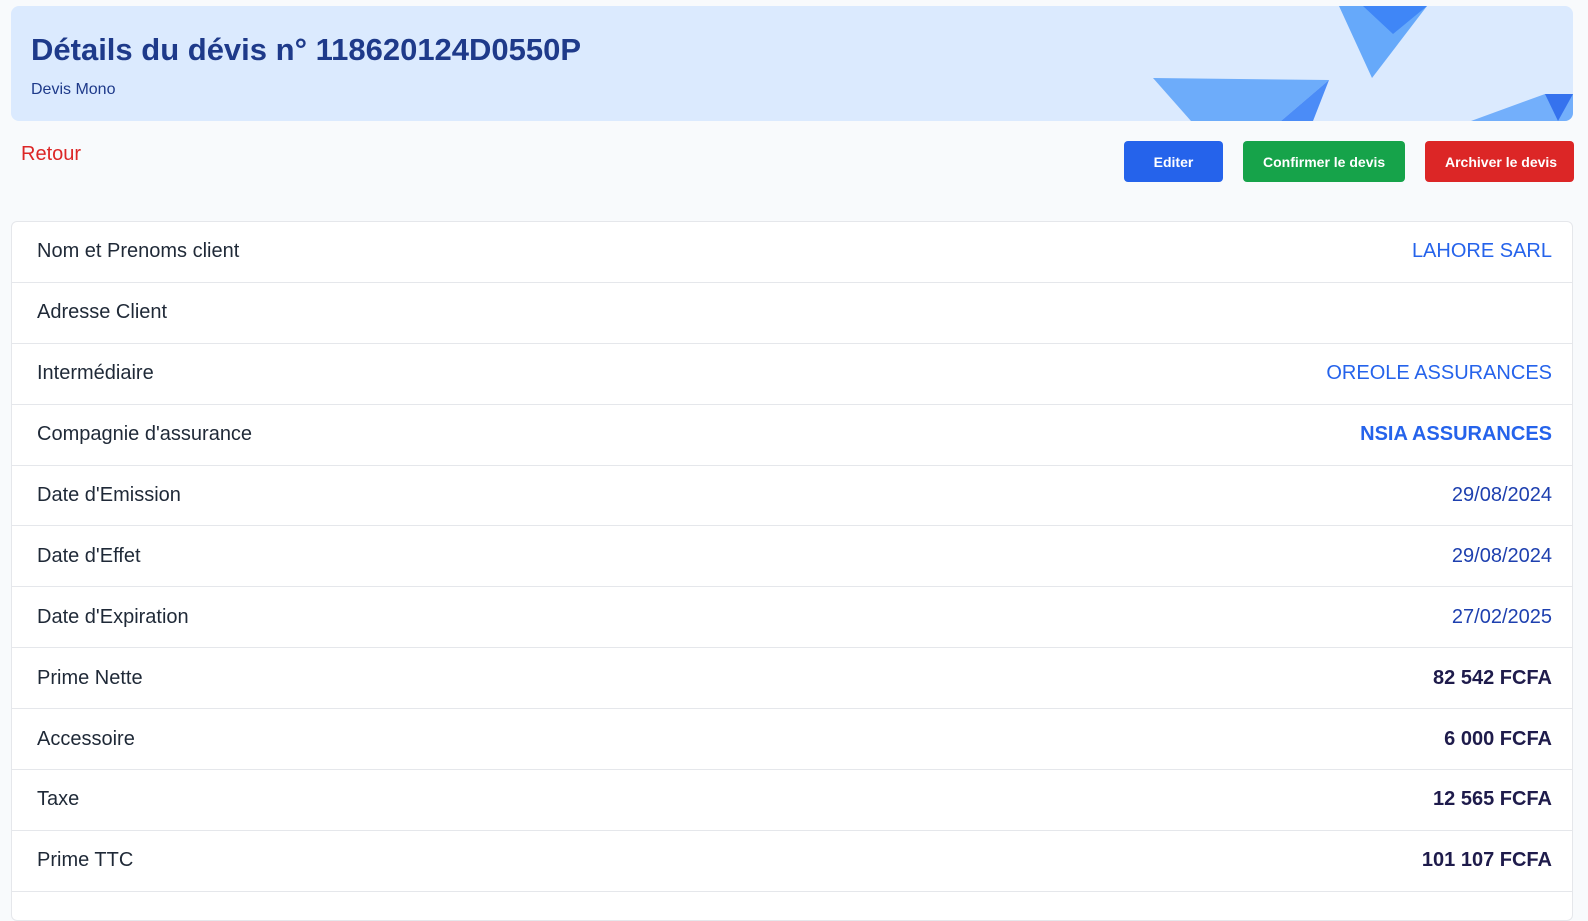 Image resolution: width=1588 pixels, height=921 pixels. I want to click on detail-row-accessory: Accessoire 6 000 FCFA, so click(792, 740).